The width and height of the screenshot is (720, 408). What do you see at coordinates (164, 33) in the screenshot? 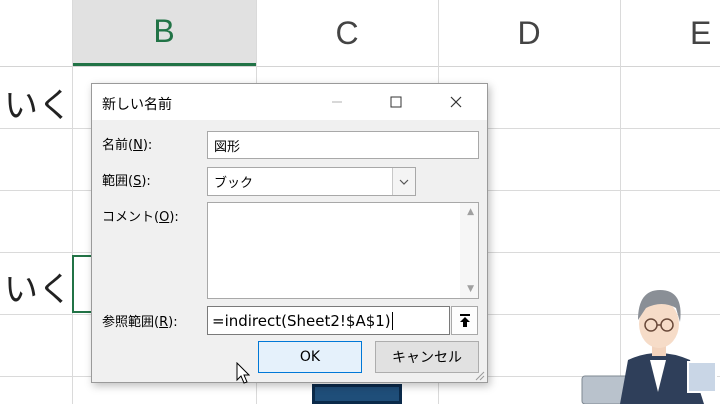
I see `column-header-b: B` at bounding box center [164, 33].